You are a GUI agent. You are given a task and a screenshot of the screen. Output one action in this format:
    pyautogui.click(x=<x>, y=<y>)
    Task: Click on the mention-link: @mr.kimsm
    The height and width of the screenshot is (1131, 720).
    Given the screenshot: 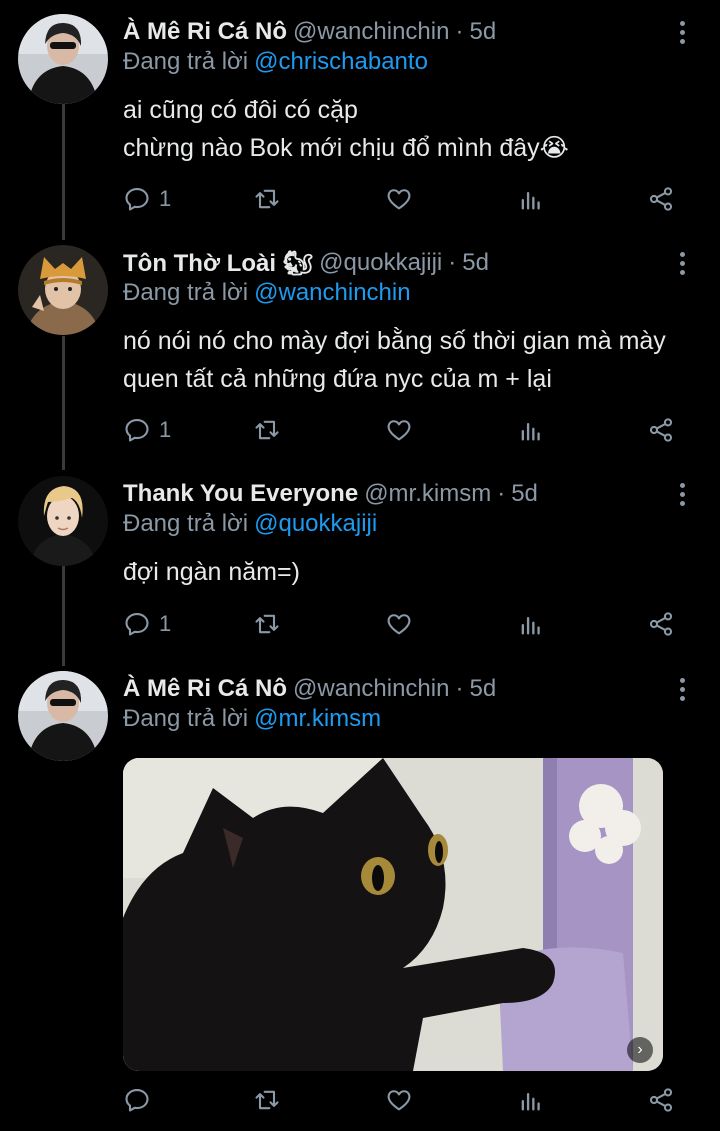 What is the action you would take?
    pyautogui.click(x=317, y=718)
    